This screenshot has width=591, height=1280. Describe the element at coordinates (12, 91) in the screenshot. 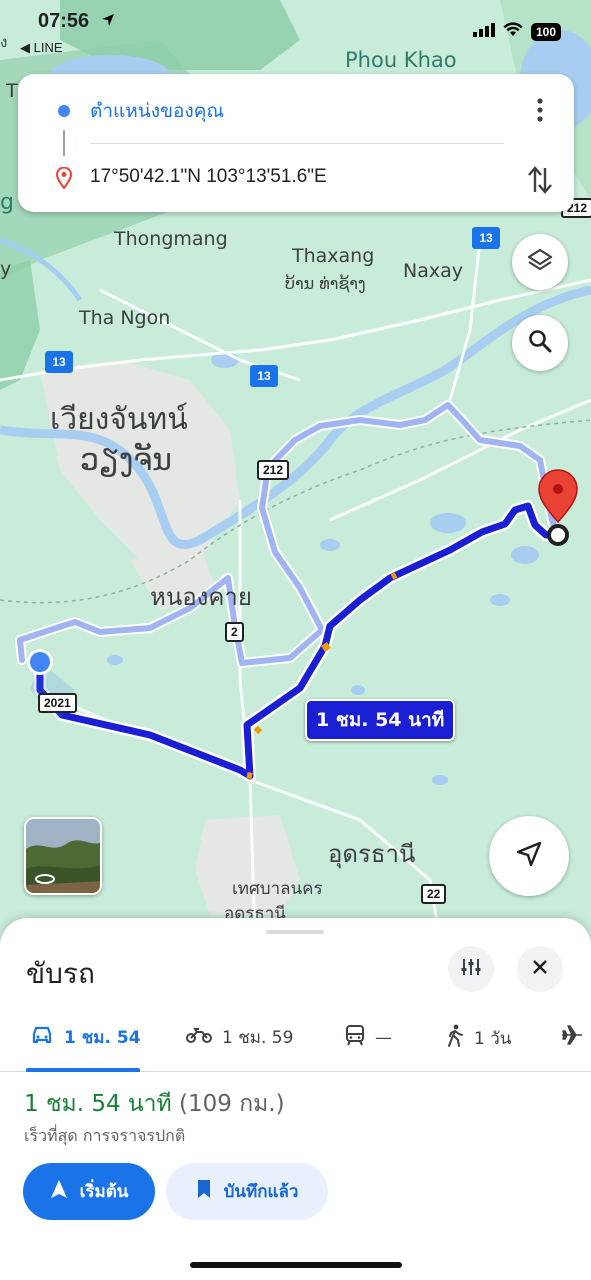

I see `map-label-edge-t: T` at that location.